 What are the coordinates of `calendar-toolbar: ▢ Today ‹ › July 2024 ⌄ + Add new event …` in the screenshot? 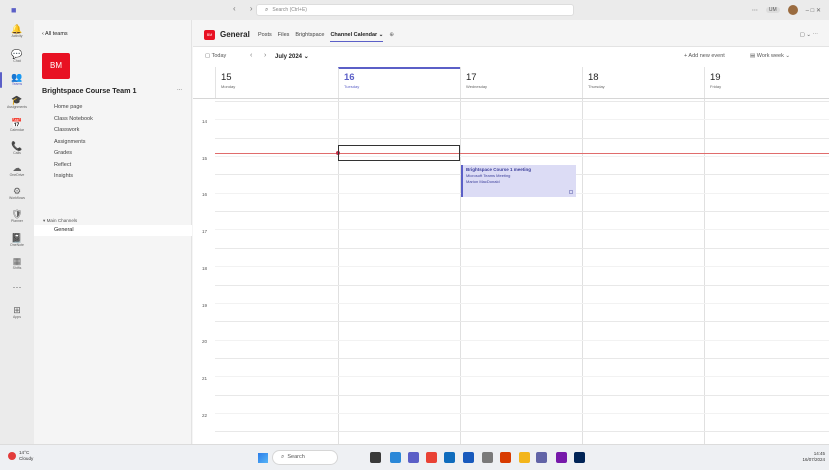 It's located at (511, 57).